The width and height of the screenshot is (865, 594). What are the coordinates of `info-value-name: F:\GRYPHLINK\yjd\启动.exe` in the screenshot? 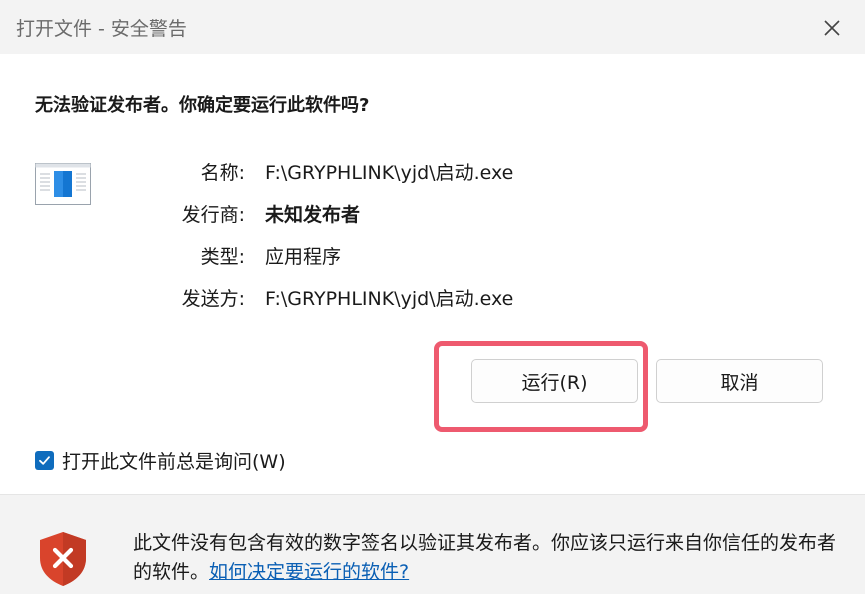 It's located at (389, 173).